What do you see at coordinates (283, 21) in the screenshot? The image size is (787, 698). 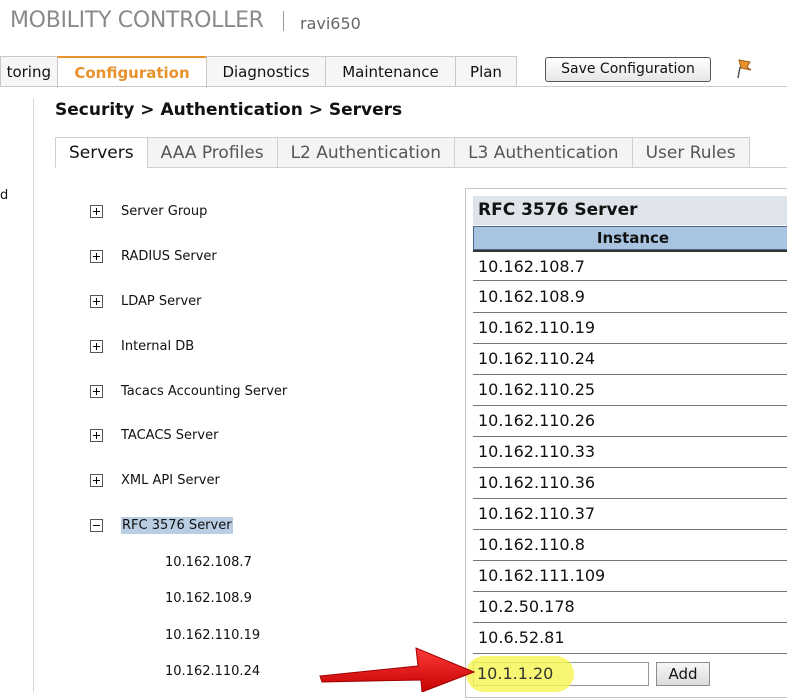 I see `title-divider` at bounding box center [283, 21].